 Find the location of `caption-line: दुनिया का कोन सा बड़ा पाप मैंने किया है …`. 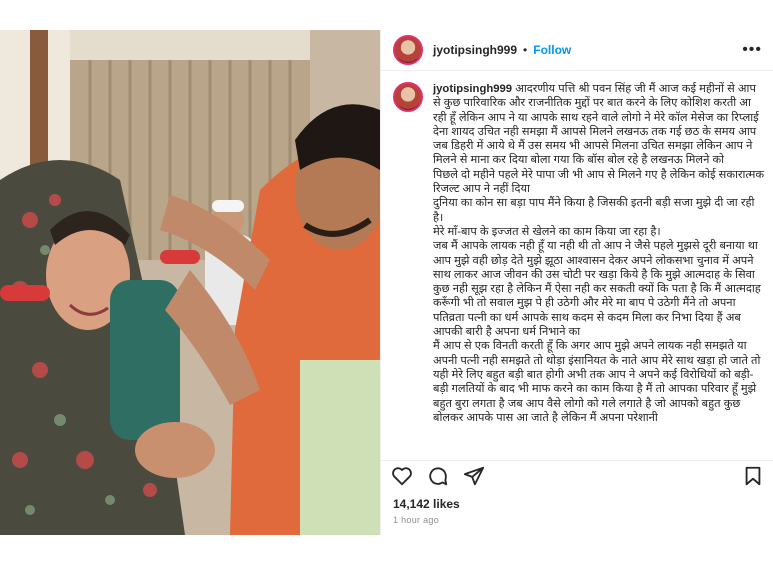

caption-line: दुनिया का कोन सा बड़ा पाप मैंने किया है … is located at coordinates (594, 210).